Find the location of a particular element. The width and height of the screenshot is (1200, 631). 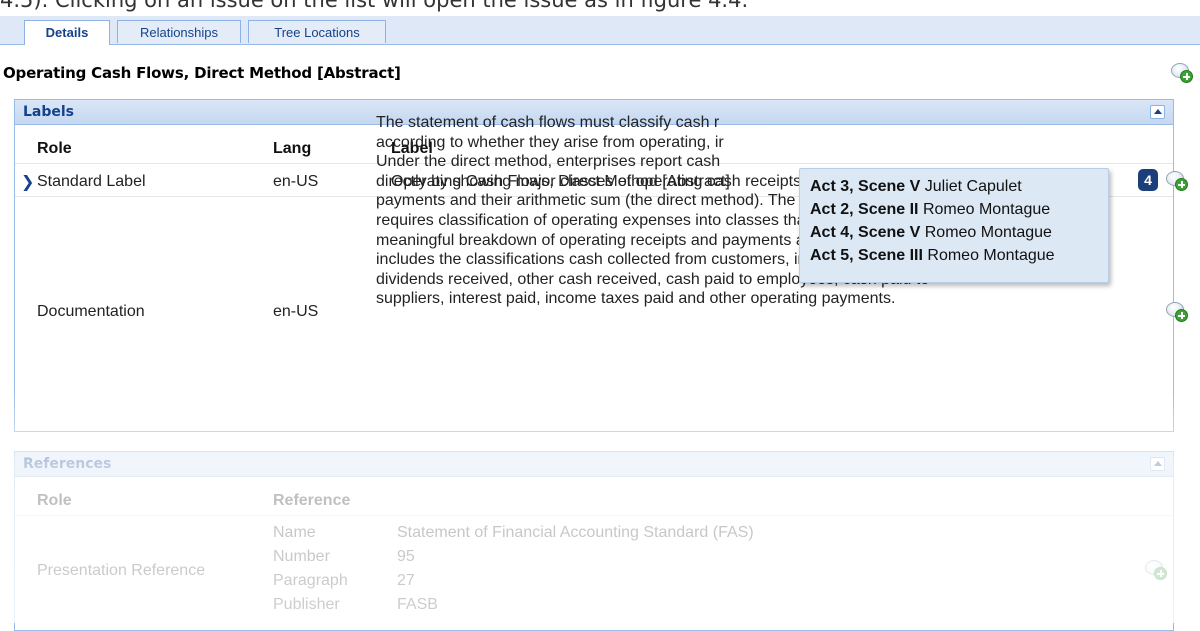

list-item: Act 5, Scene III Romeo Montague is located at coordinates (932, 256).